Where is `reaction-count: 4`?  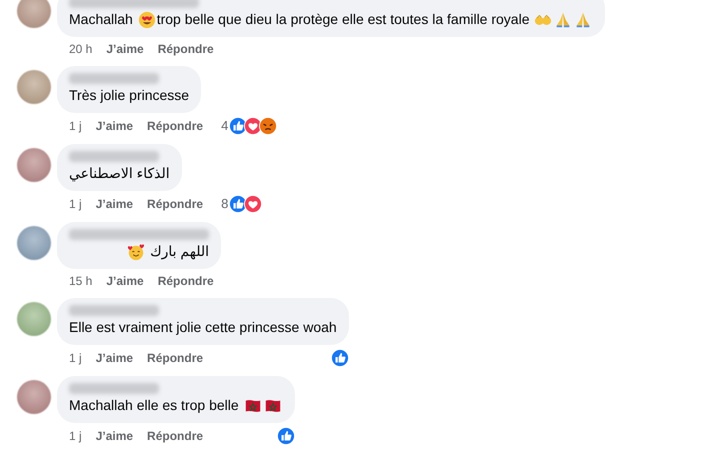
reaction-count: 4 is located at coordinates (224, 126).